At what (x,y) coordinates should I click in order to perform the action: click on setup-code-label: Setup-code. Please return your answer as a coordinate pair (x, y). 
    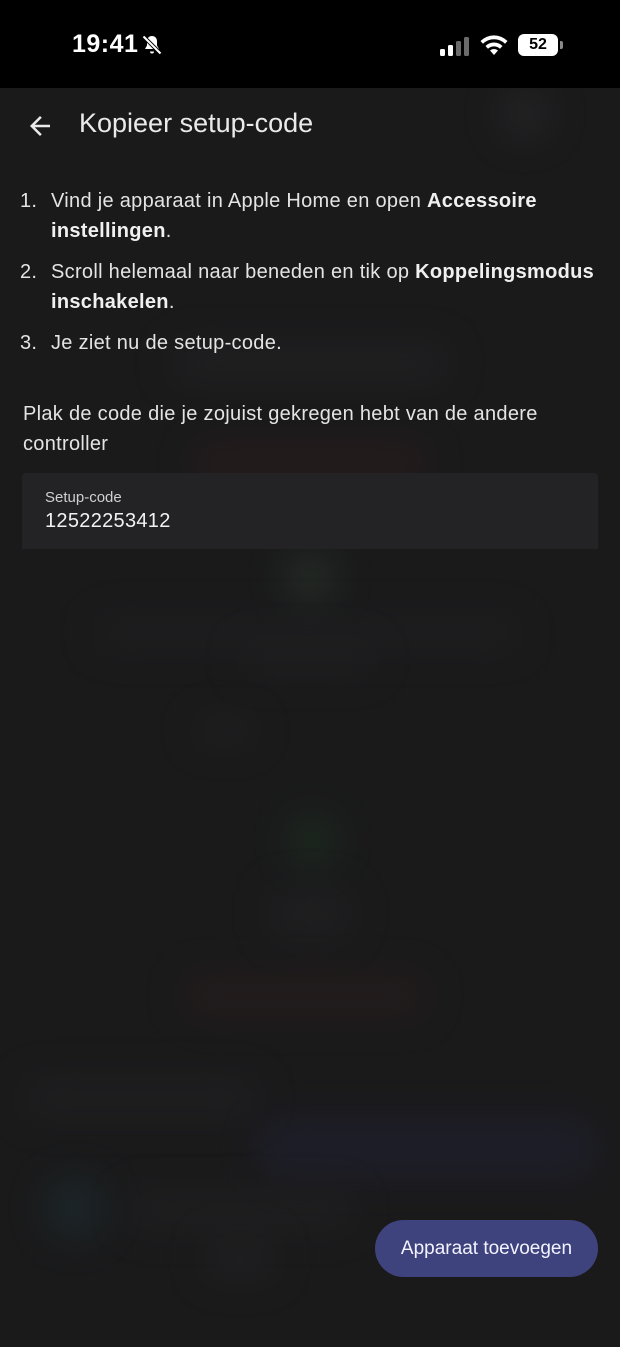
    Looking at the image, I should click on (83, 497).